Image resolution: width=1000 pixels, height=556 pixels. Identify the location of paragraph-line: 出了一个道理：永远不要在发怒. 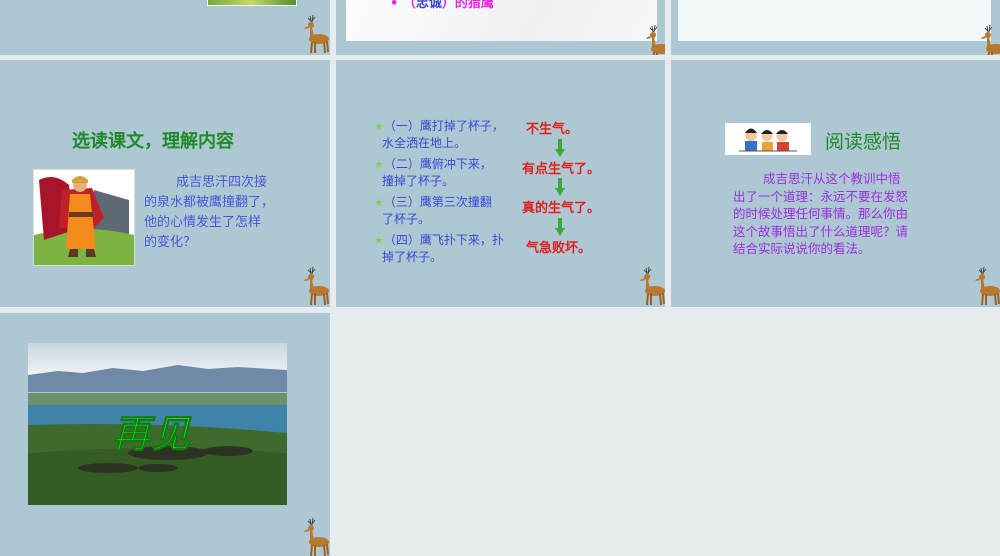
(821, 196).